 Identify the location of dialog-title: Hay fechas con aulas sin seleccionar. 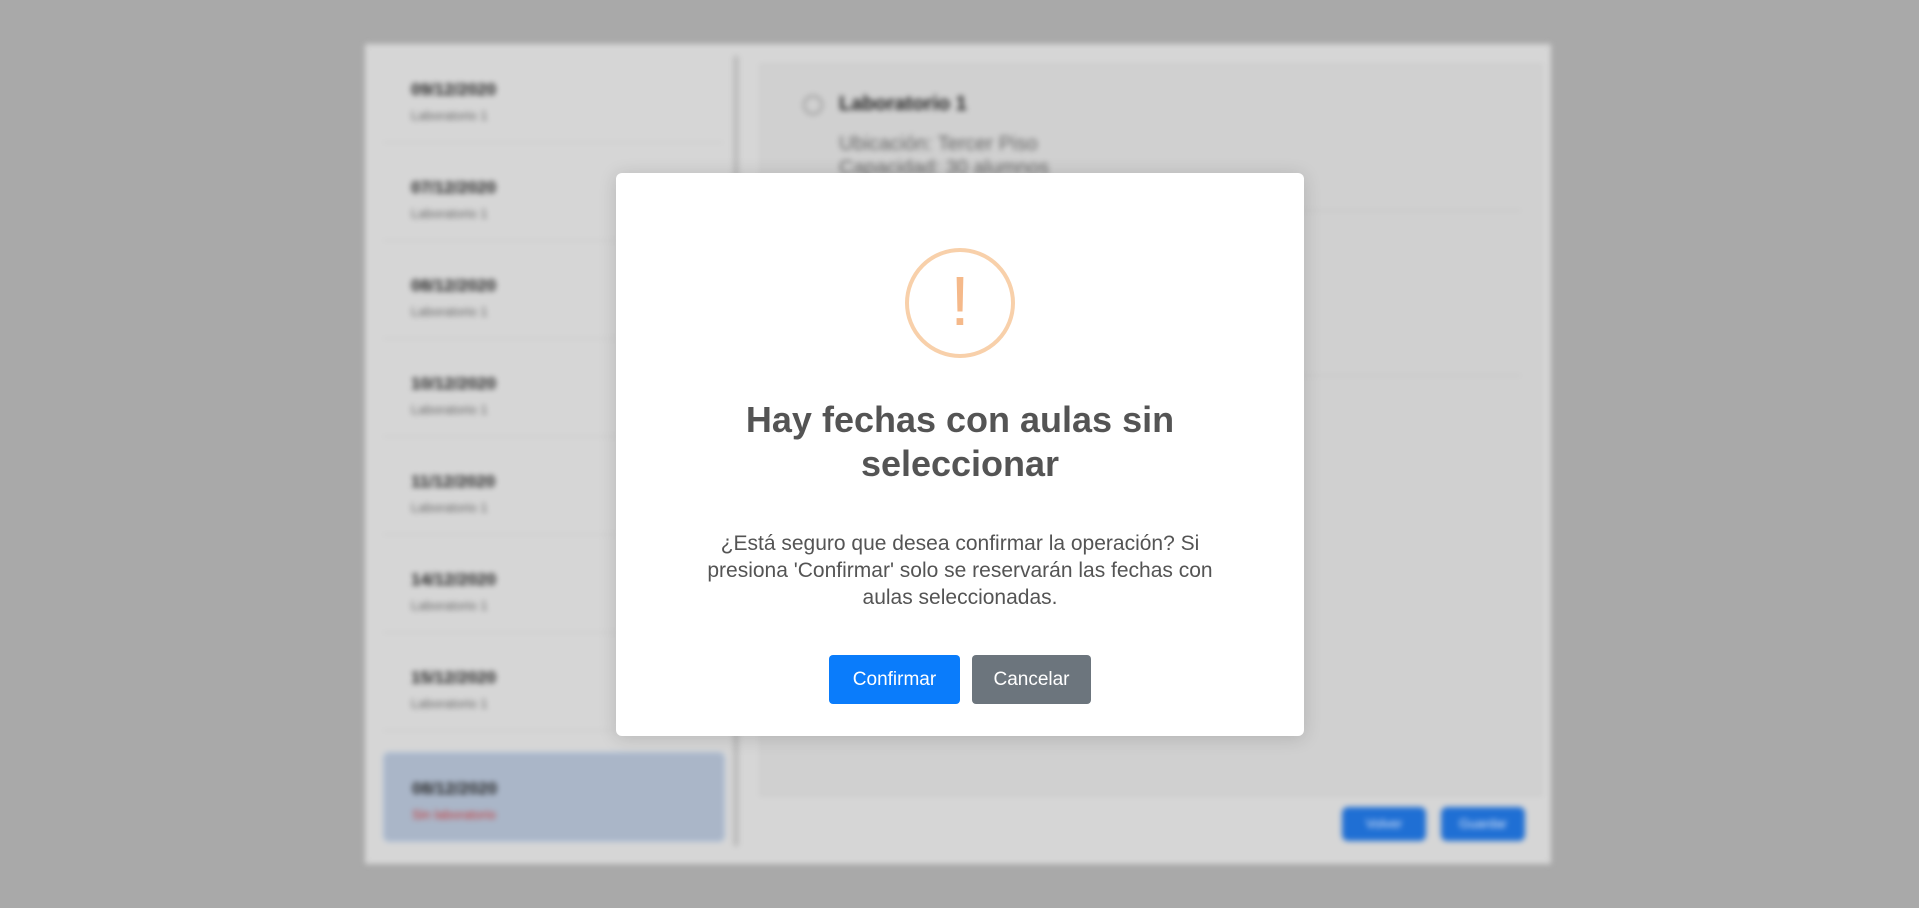
(960, 441).